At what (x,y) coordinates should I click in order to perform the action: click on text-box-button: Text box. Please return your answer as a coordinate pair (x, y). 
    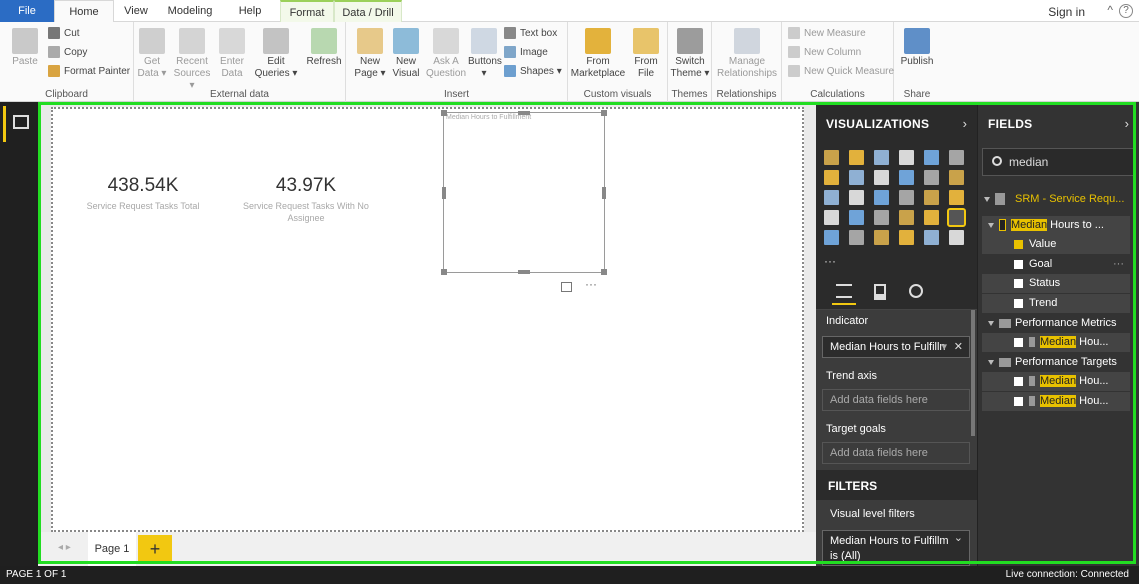
    Looking at the image, I should click on (530, 34).